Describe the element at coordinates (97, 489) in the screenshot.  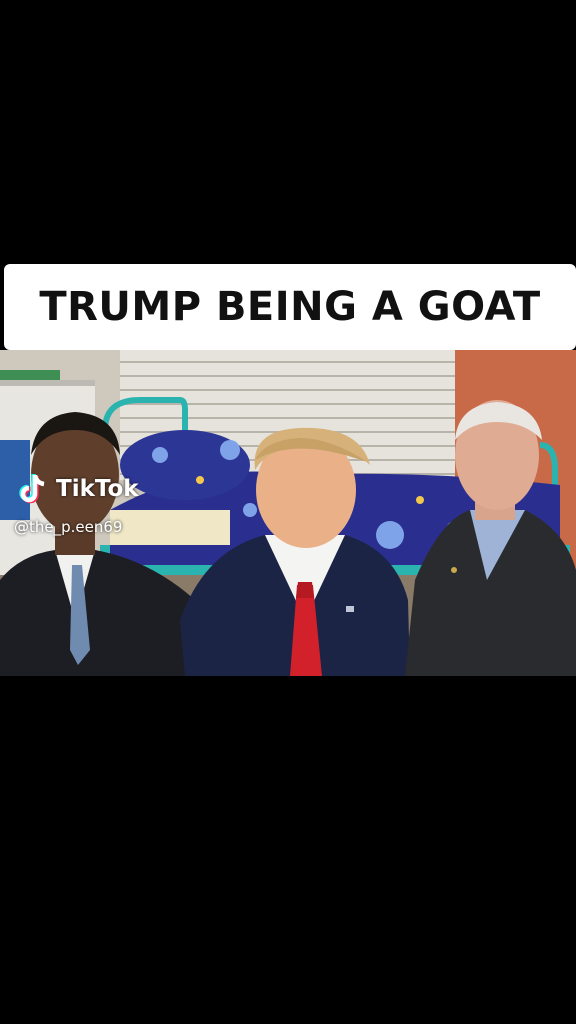
I see `tiktok-brand-text: TikTok` at that location.